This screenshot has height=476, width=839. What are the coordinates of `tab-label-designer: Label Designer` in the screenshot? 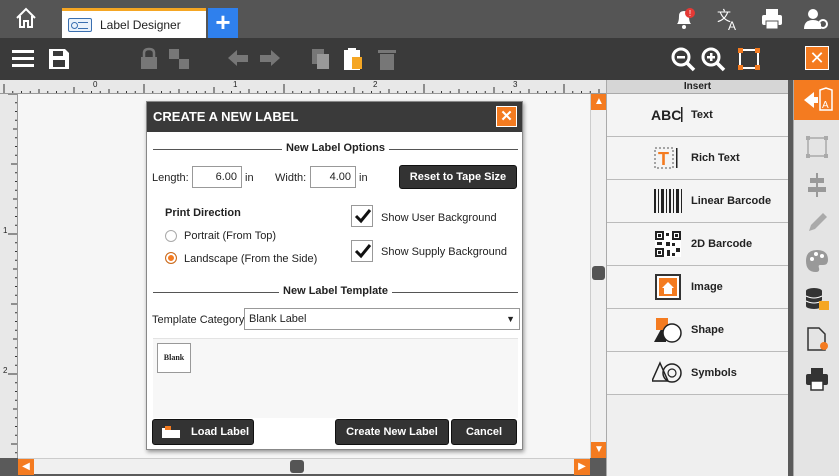 It's located at (134, 23).